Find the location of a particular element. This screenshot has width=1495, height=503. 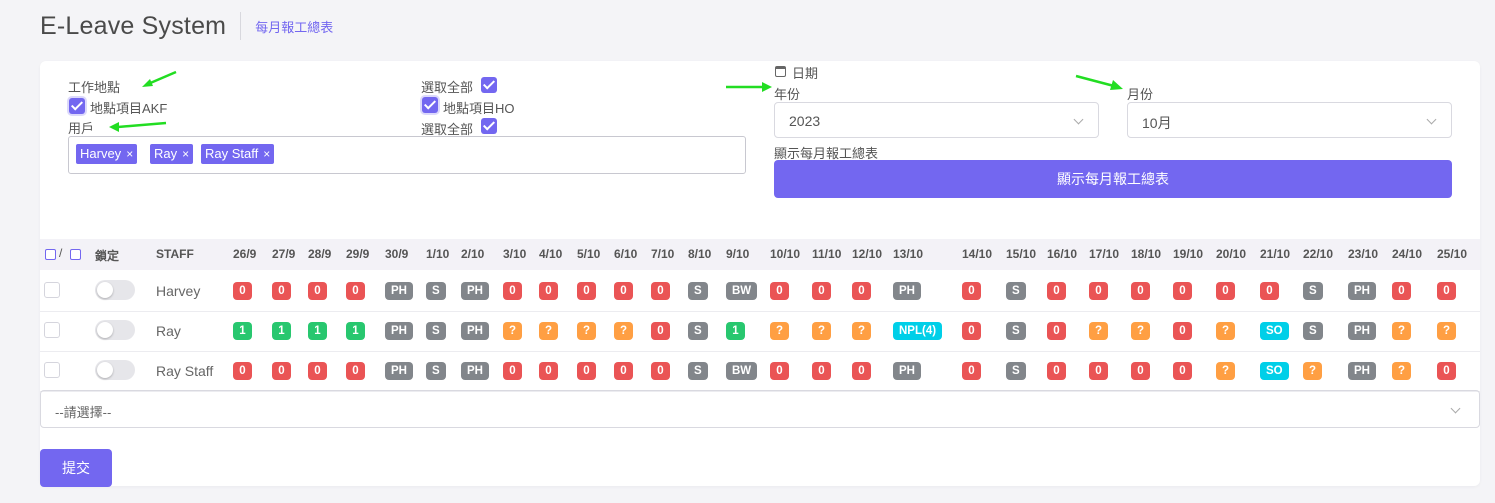

month-select: 10月 is located at coordinates (1289, 120).